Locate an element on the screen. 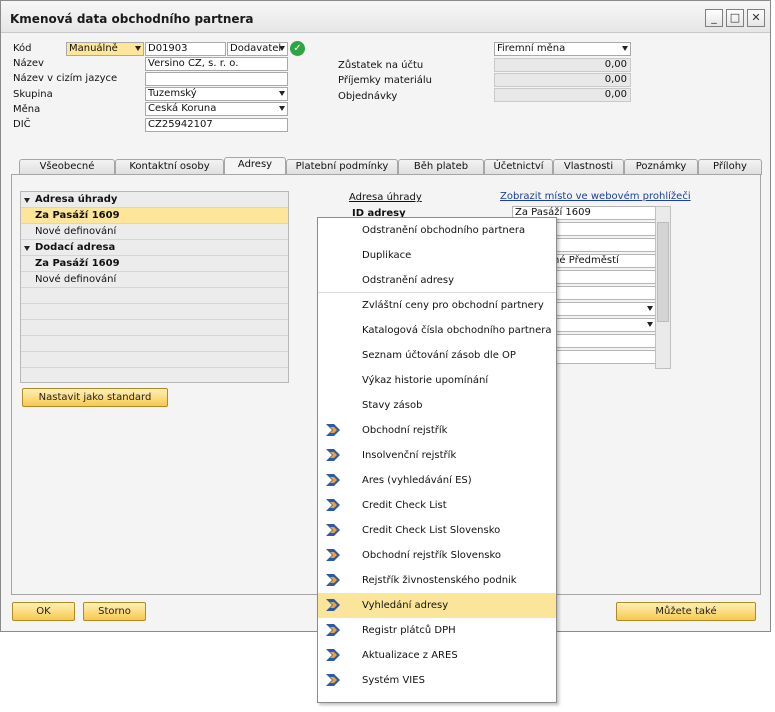 The image size is (775, 712). close-button: ✕ is located at coordinates (756, 18).